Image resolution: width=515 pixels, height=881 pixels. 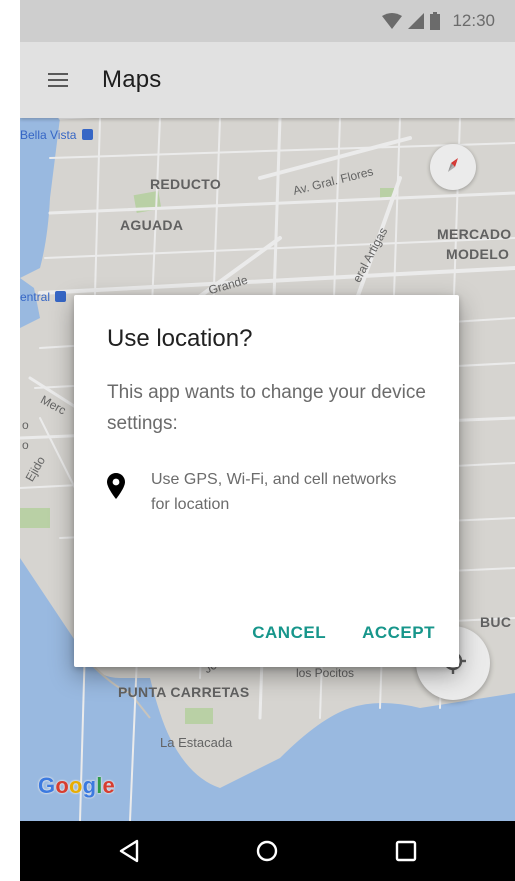 What do you see at coordinates (129, 851) in the screenshot?
I see `back-icon` at bounding box center [129, 851].